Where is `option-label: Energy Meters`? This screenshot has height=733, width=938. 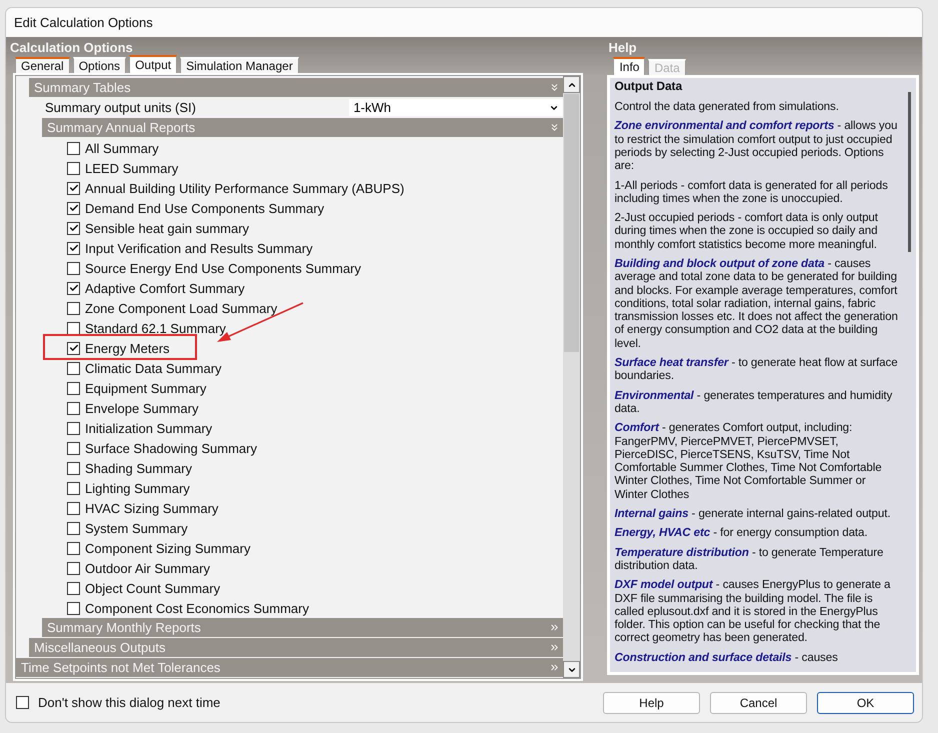 option-label: Energy Meters is located at coordinates (127, 348).